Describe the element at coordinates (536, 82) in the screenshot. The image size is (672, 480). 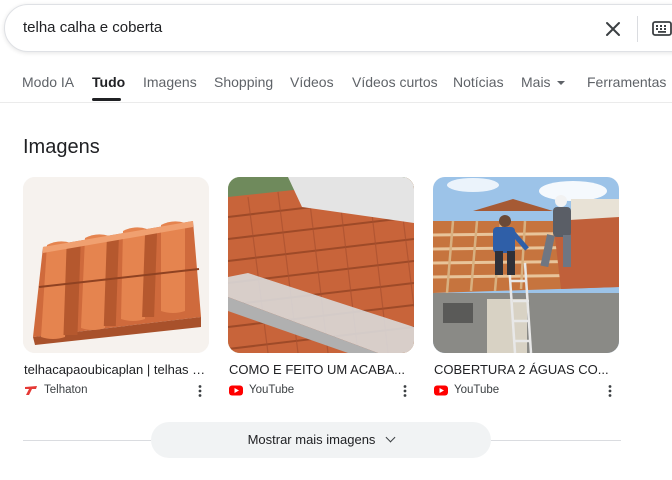
I see `tab-mais-label: Mais` at that location.